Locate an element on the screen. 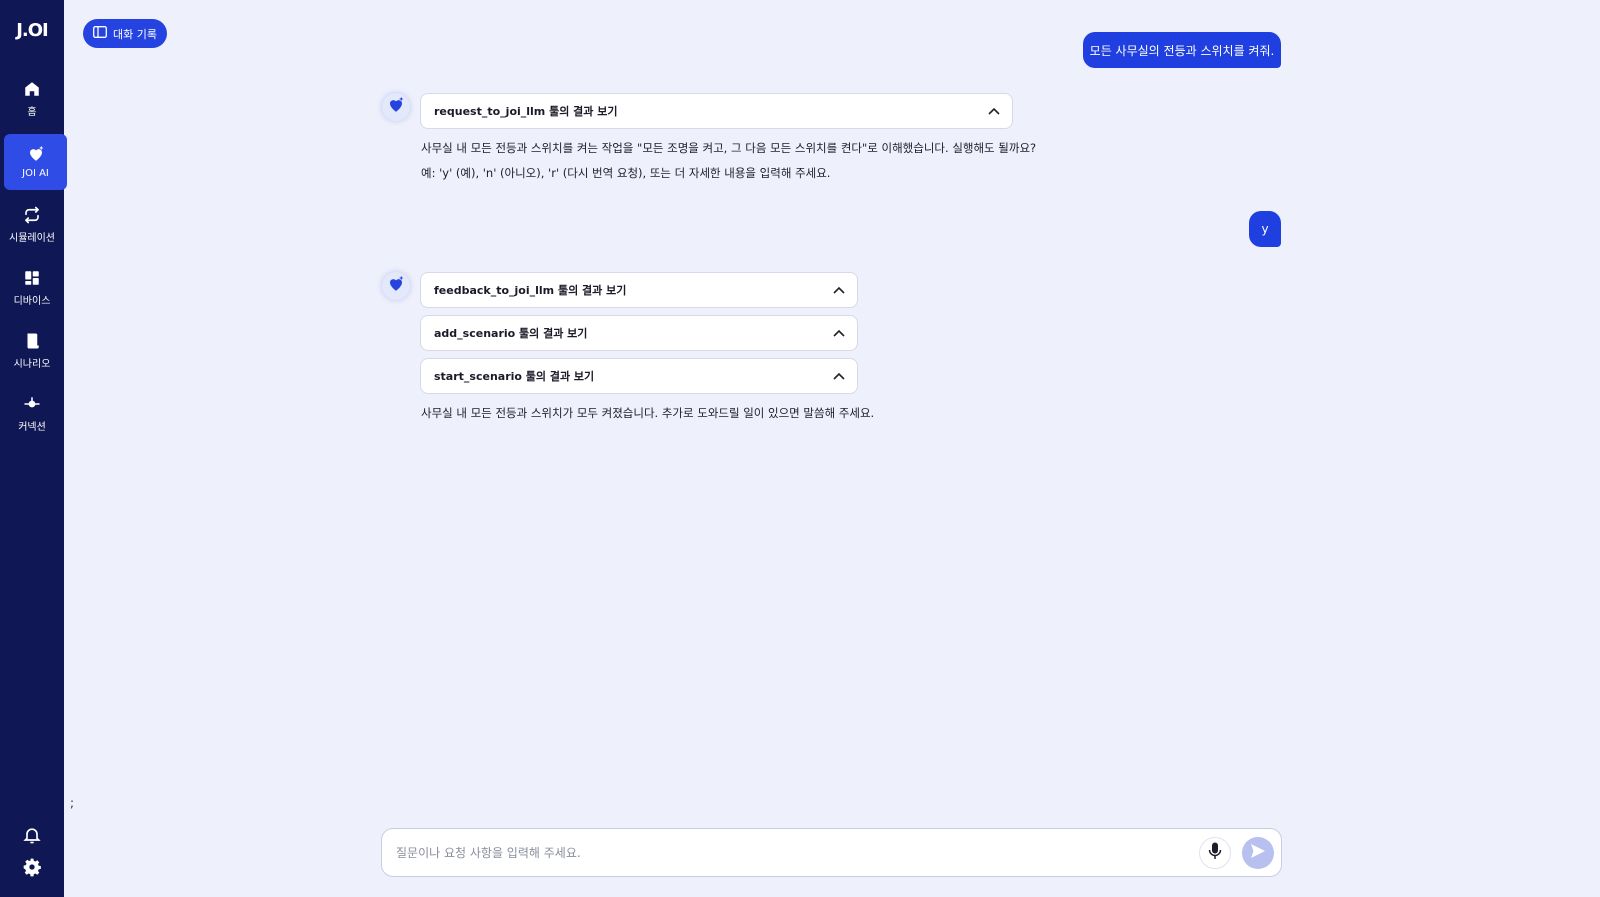  sidebar-item-label: 시나리오 is located at coordinates (32, 364).